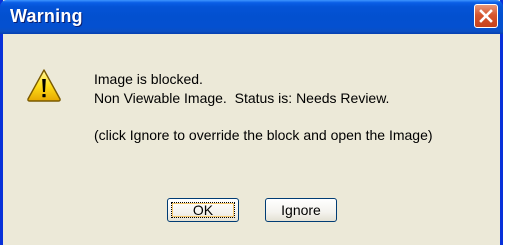 This screenshot has height=245, width=505. What do you see at coordinates (251, 17) in the screenshot?
I see `title-bar: Warning` at bounding box center [251, 17].